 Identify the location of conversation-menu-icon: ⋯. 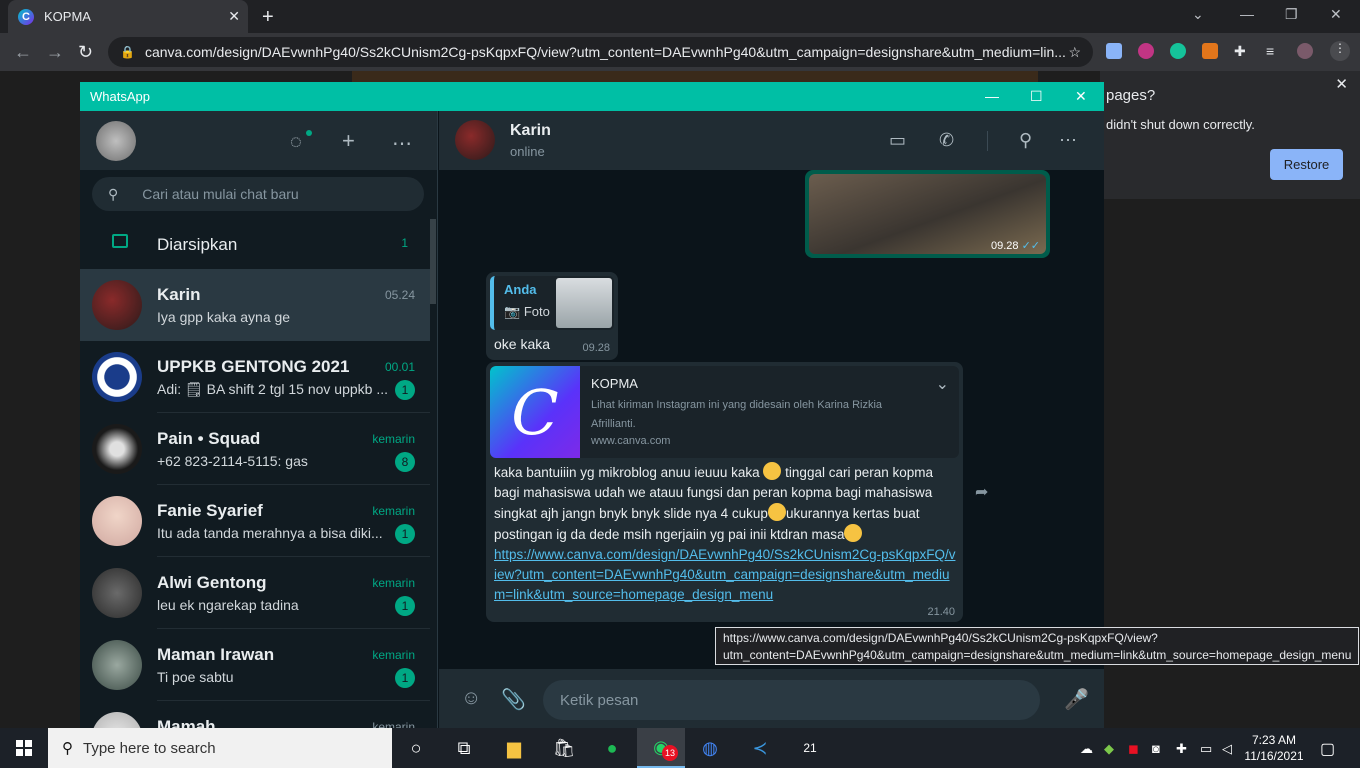
(1068, 140).